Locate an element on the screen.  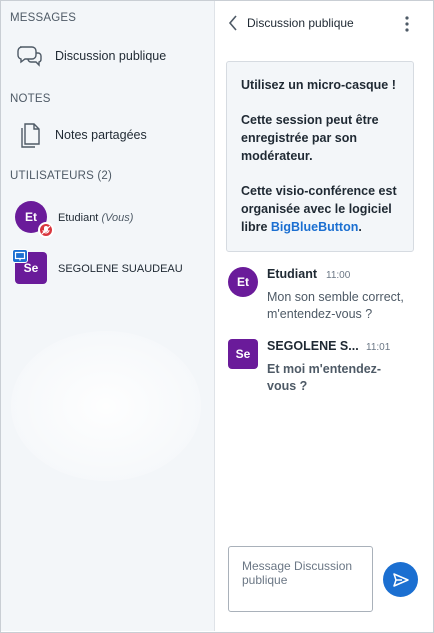
user-name: SEGOLENE SUAUDEAU is located at coordinates (120, 269).